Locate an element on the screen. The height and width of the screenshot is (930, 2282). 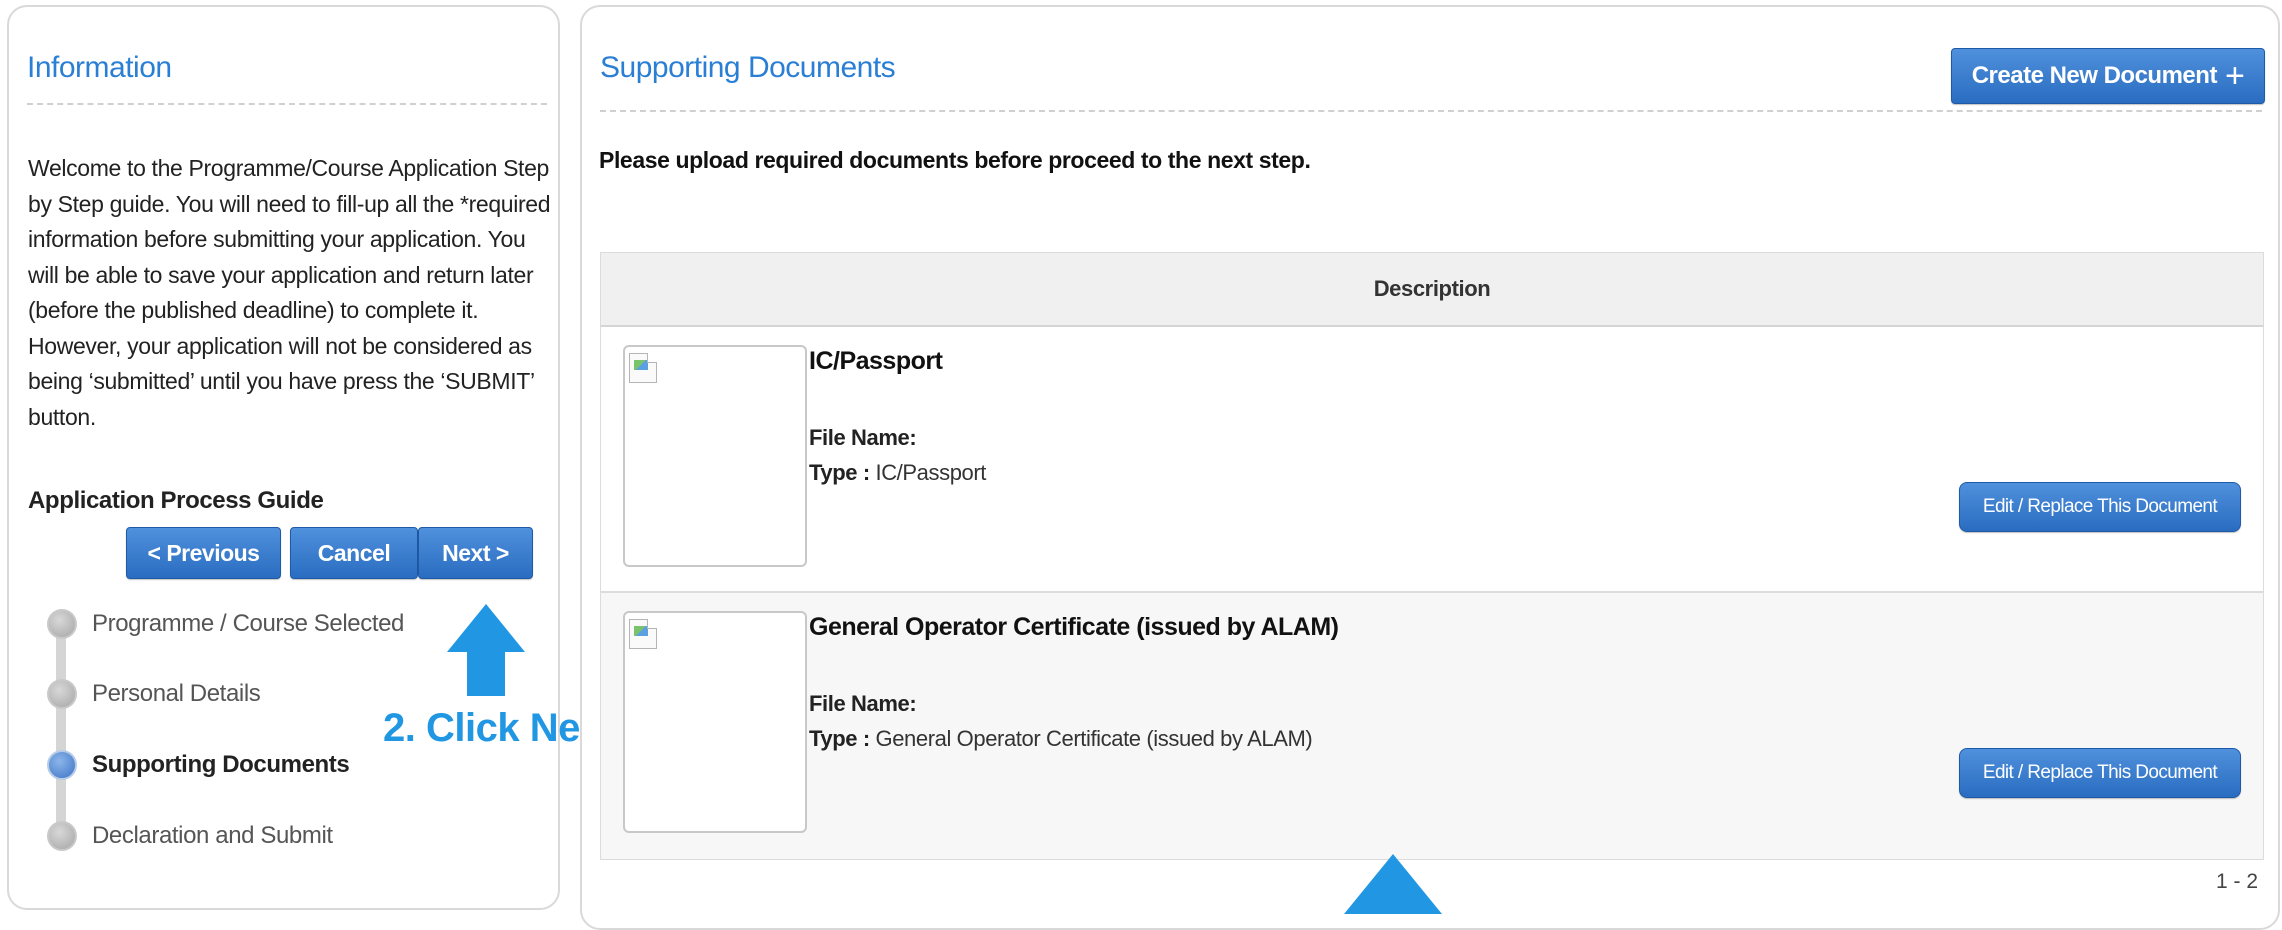
step-label: Supporting Documents is located at coordinates (221, 764).